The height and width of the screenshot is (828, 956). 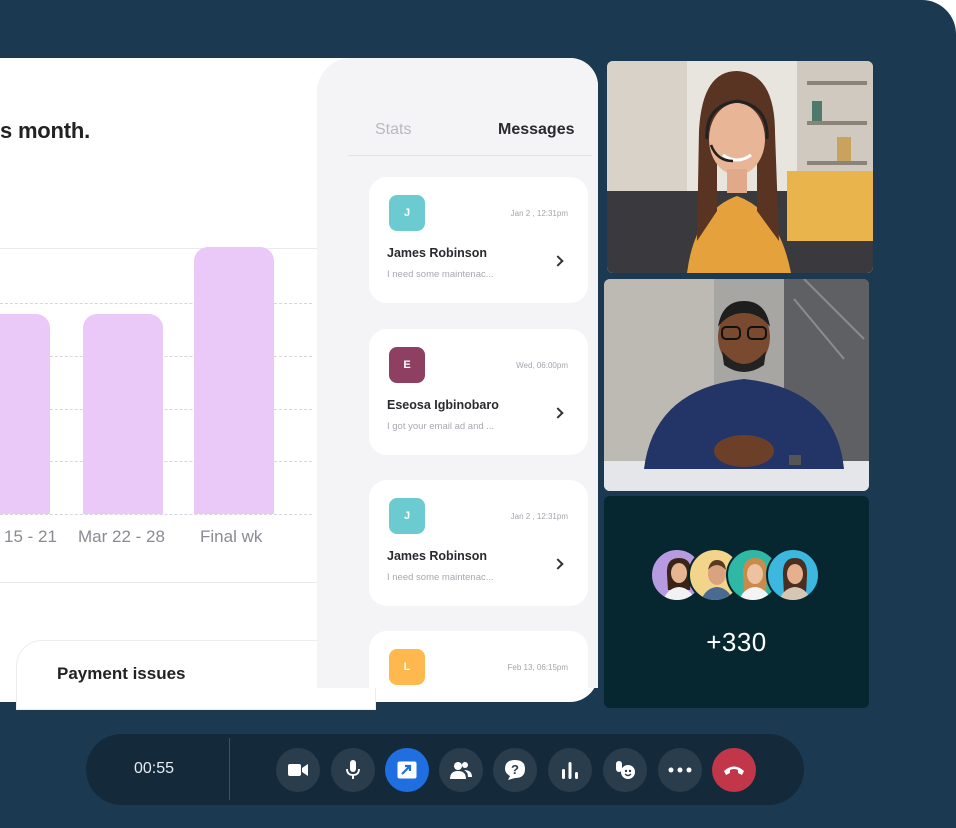 I want to click on help-icon: ?, so click(x=515, y=770).